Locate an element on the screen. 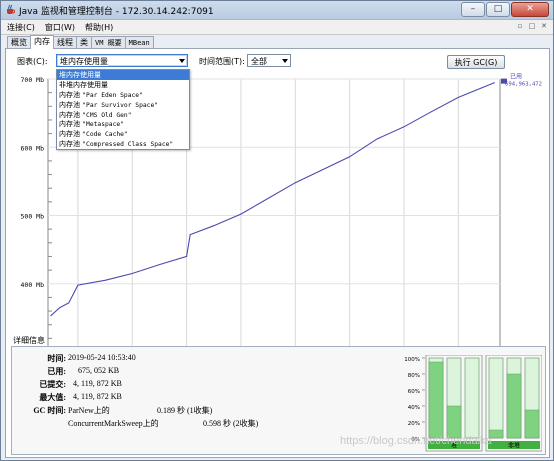 Image resolution: width=554 pixels, height=461 pixels. heap-pool-bar is located at coordinates (472, 398).